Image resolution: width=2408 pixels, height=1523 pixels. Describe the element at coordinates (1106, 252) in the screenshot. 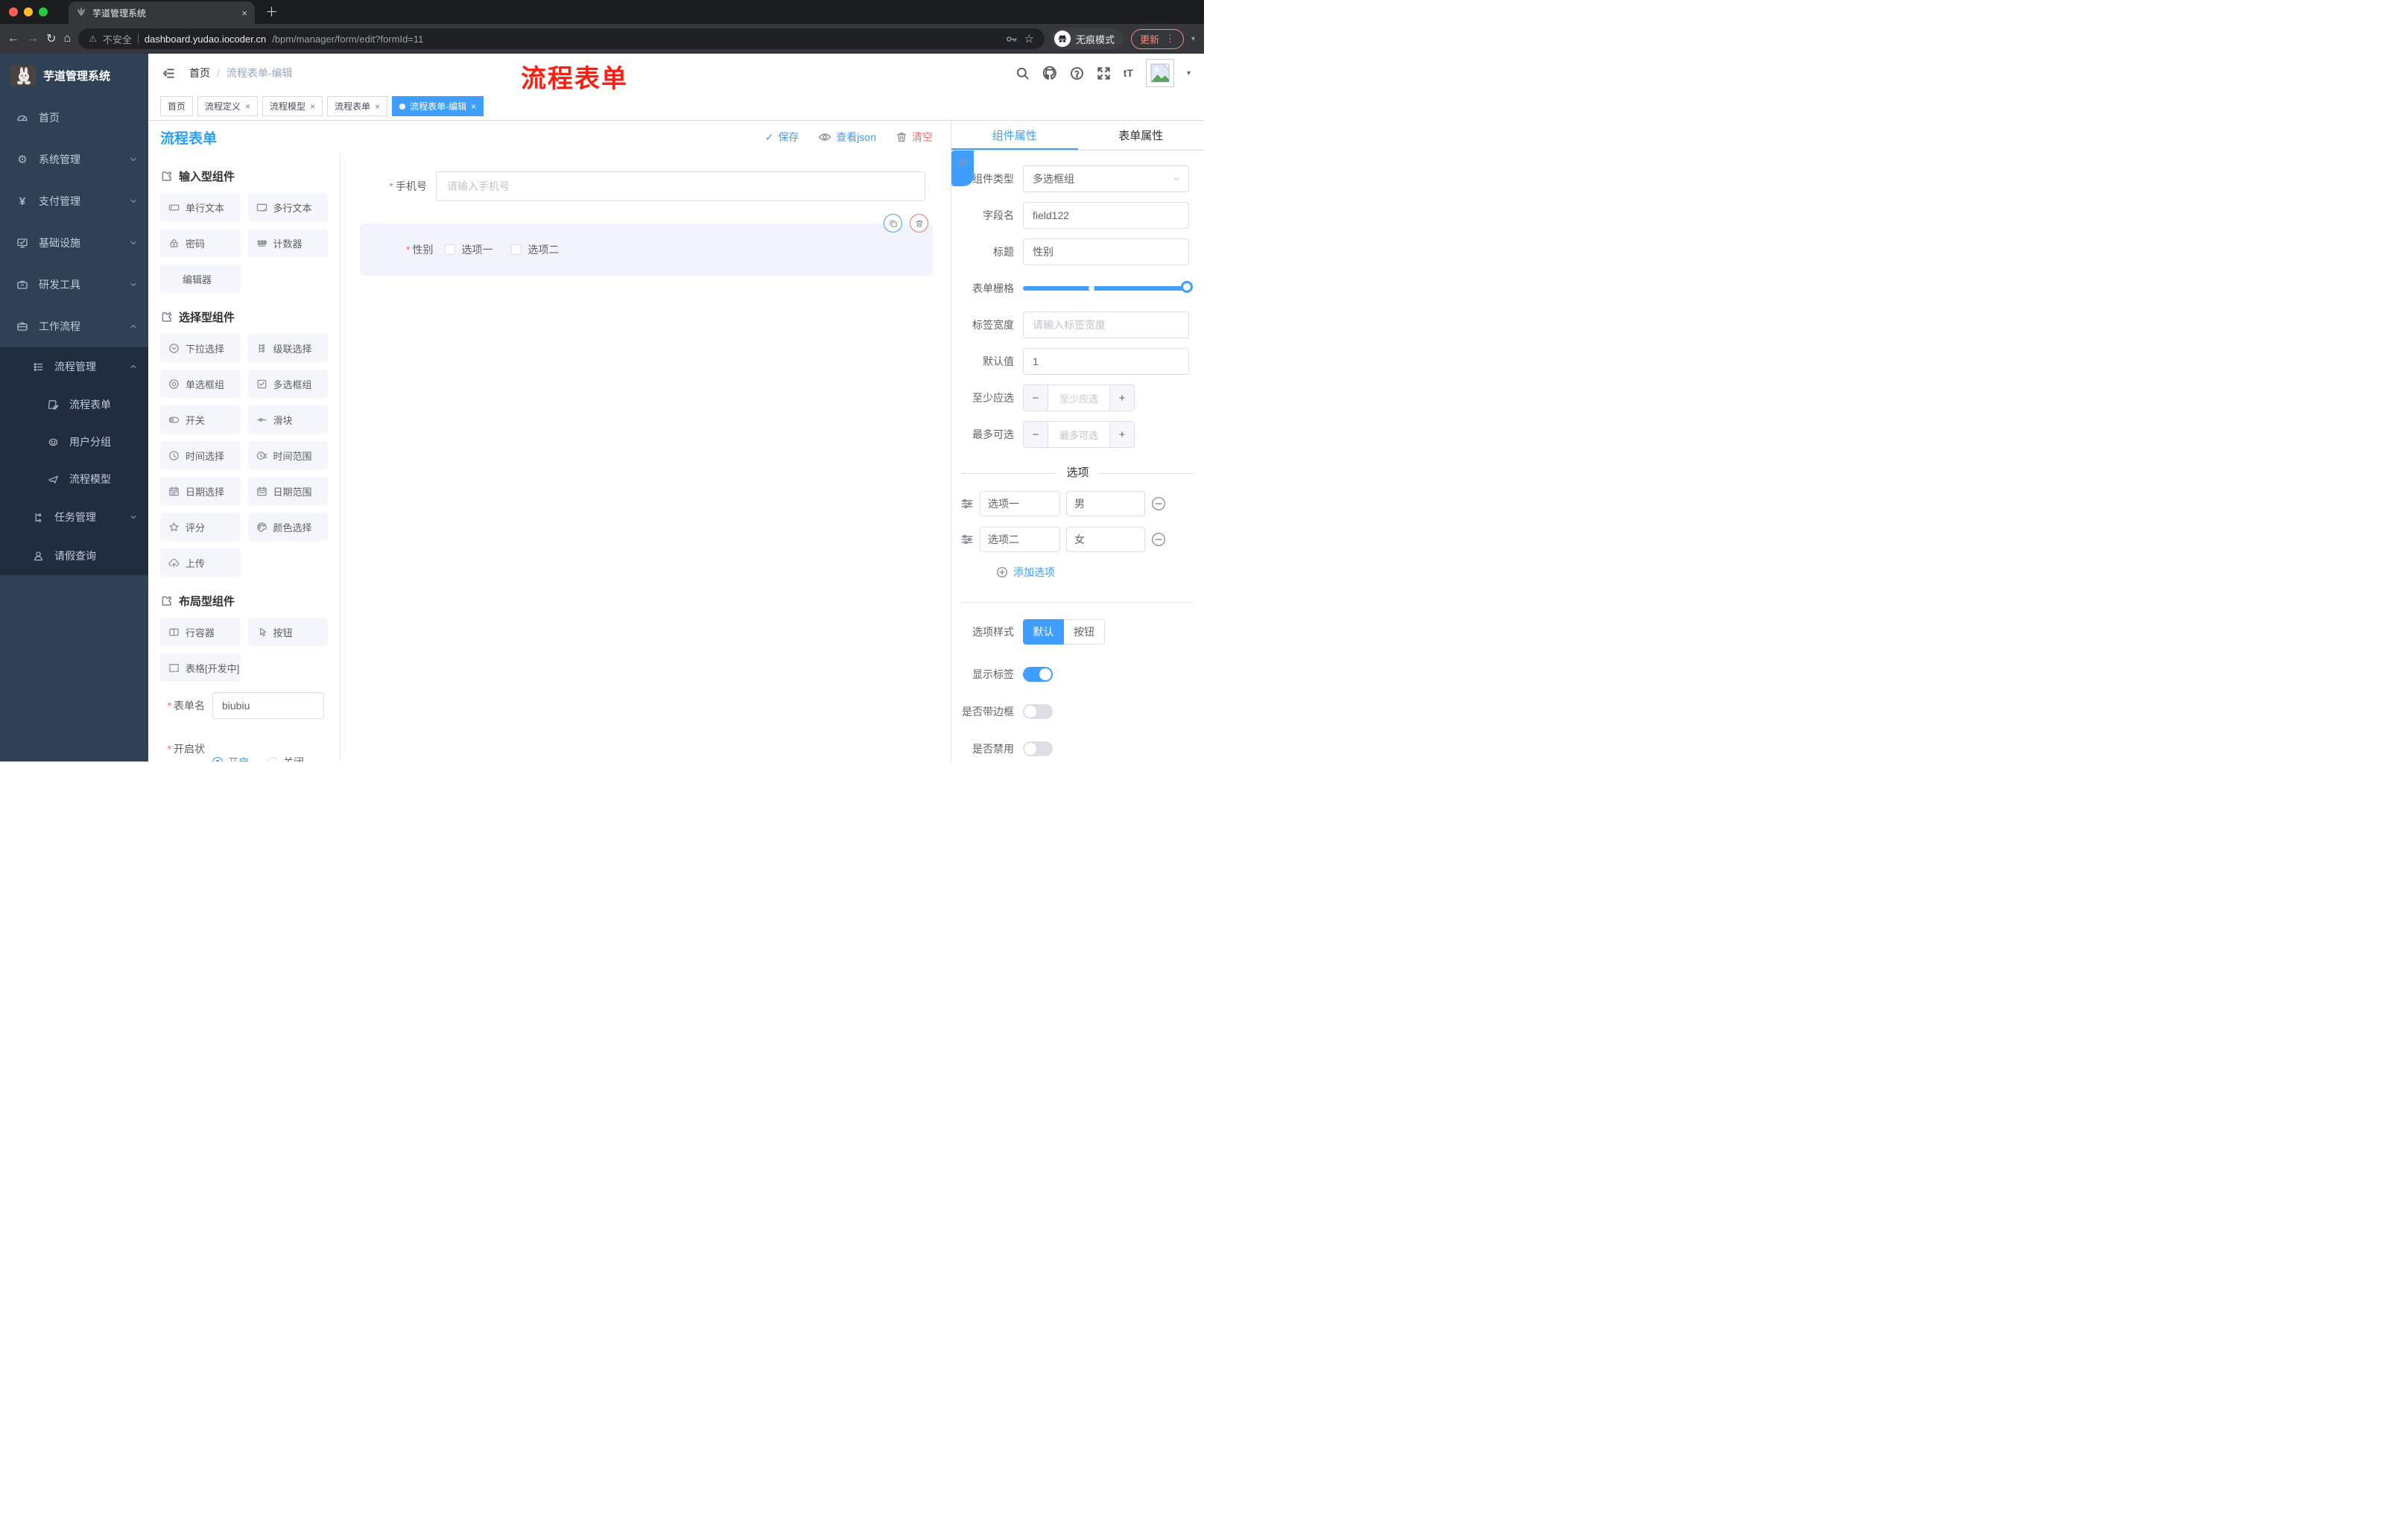

I see `title-input` at that location.